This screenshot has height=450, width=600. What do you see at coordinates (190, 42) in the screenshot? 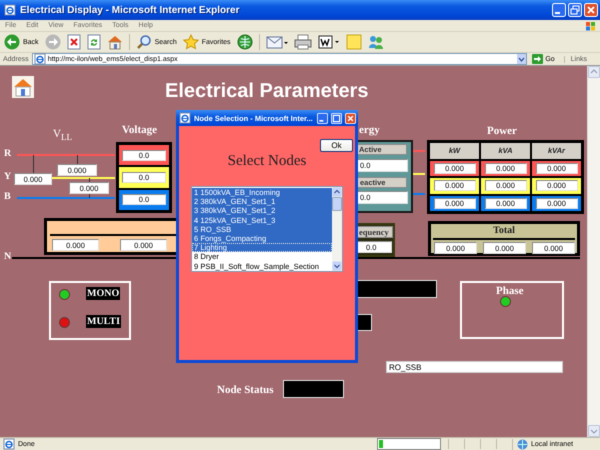
I see `star-icon` at bounding box center [190, 42].